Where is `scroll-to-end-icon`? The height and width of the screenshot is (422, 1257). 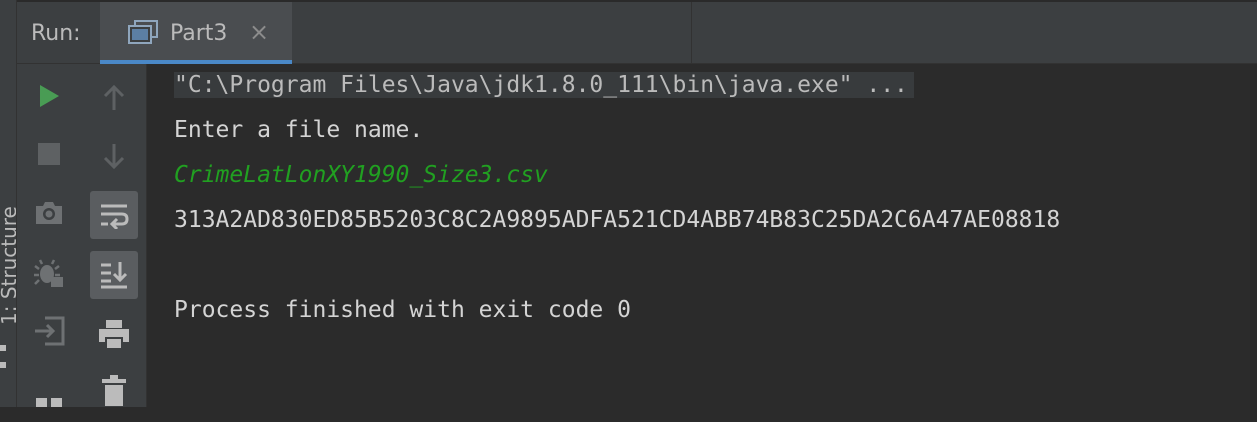
scroll-to-end-icon is located at coordinates (114, 275).